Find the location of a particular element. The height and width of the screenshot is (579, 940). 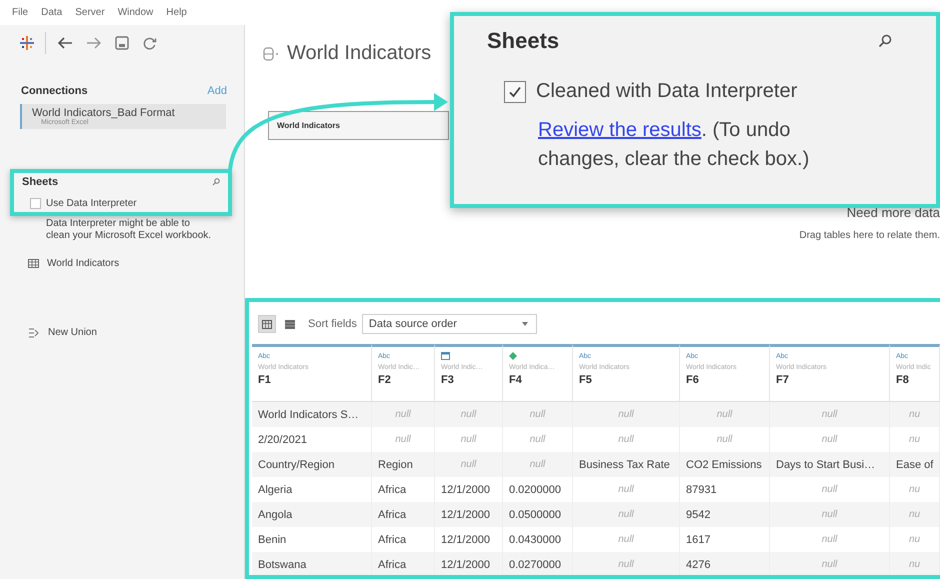

connection-name: World Indicators_Bad Format is located at coordinates (104, 113).